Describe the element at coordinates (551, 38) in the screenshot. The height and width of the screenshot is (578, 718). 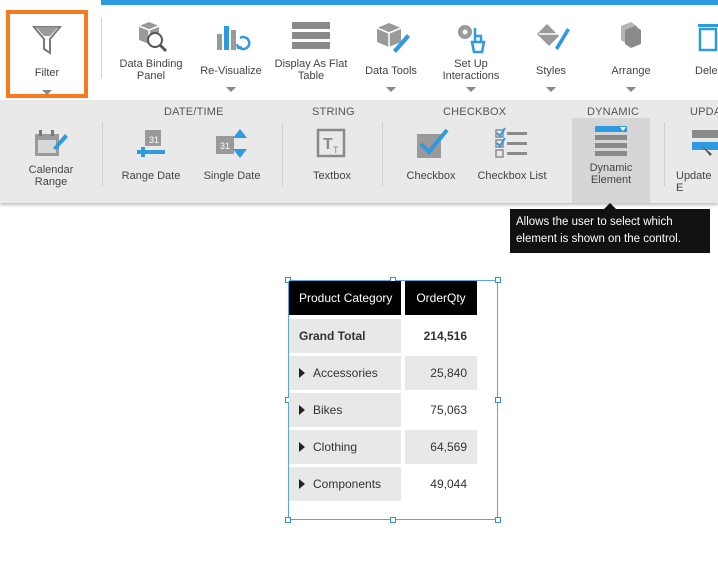
I see `paint-bucket-icon` at that location.